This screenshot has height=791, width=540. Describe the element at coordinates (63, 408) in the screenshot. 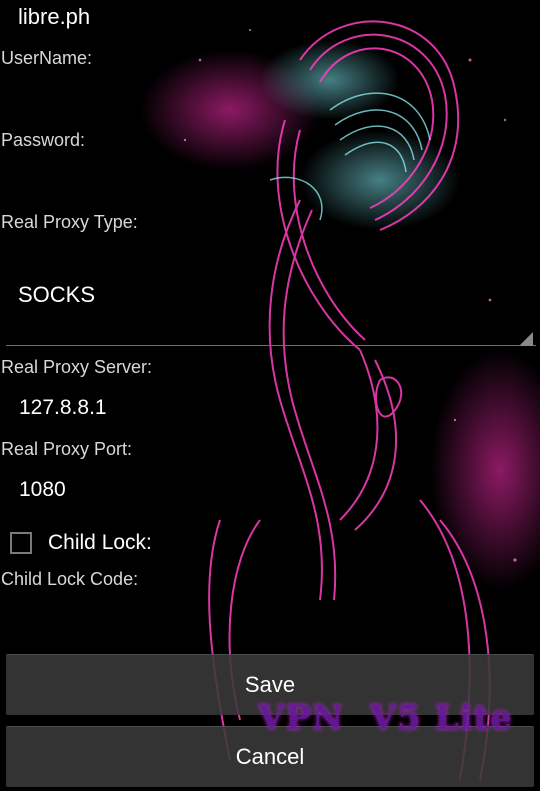

I see `proxy-server-input: 127.8.8.1` at that location.